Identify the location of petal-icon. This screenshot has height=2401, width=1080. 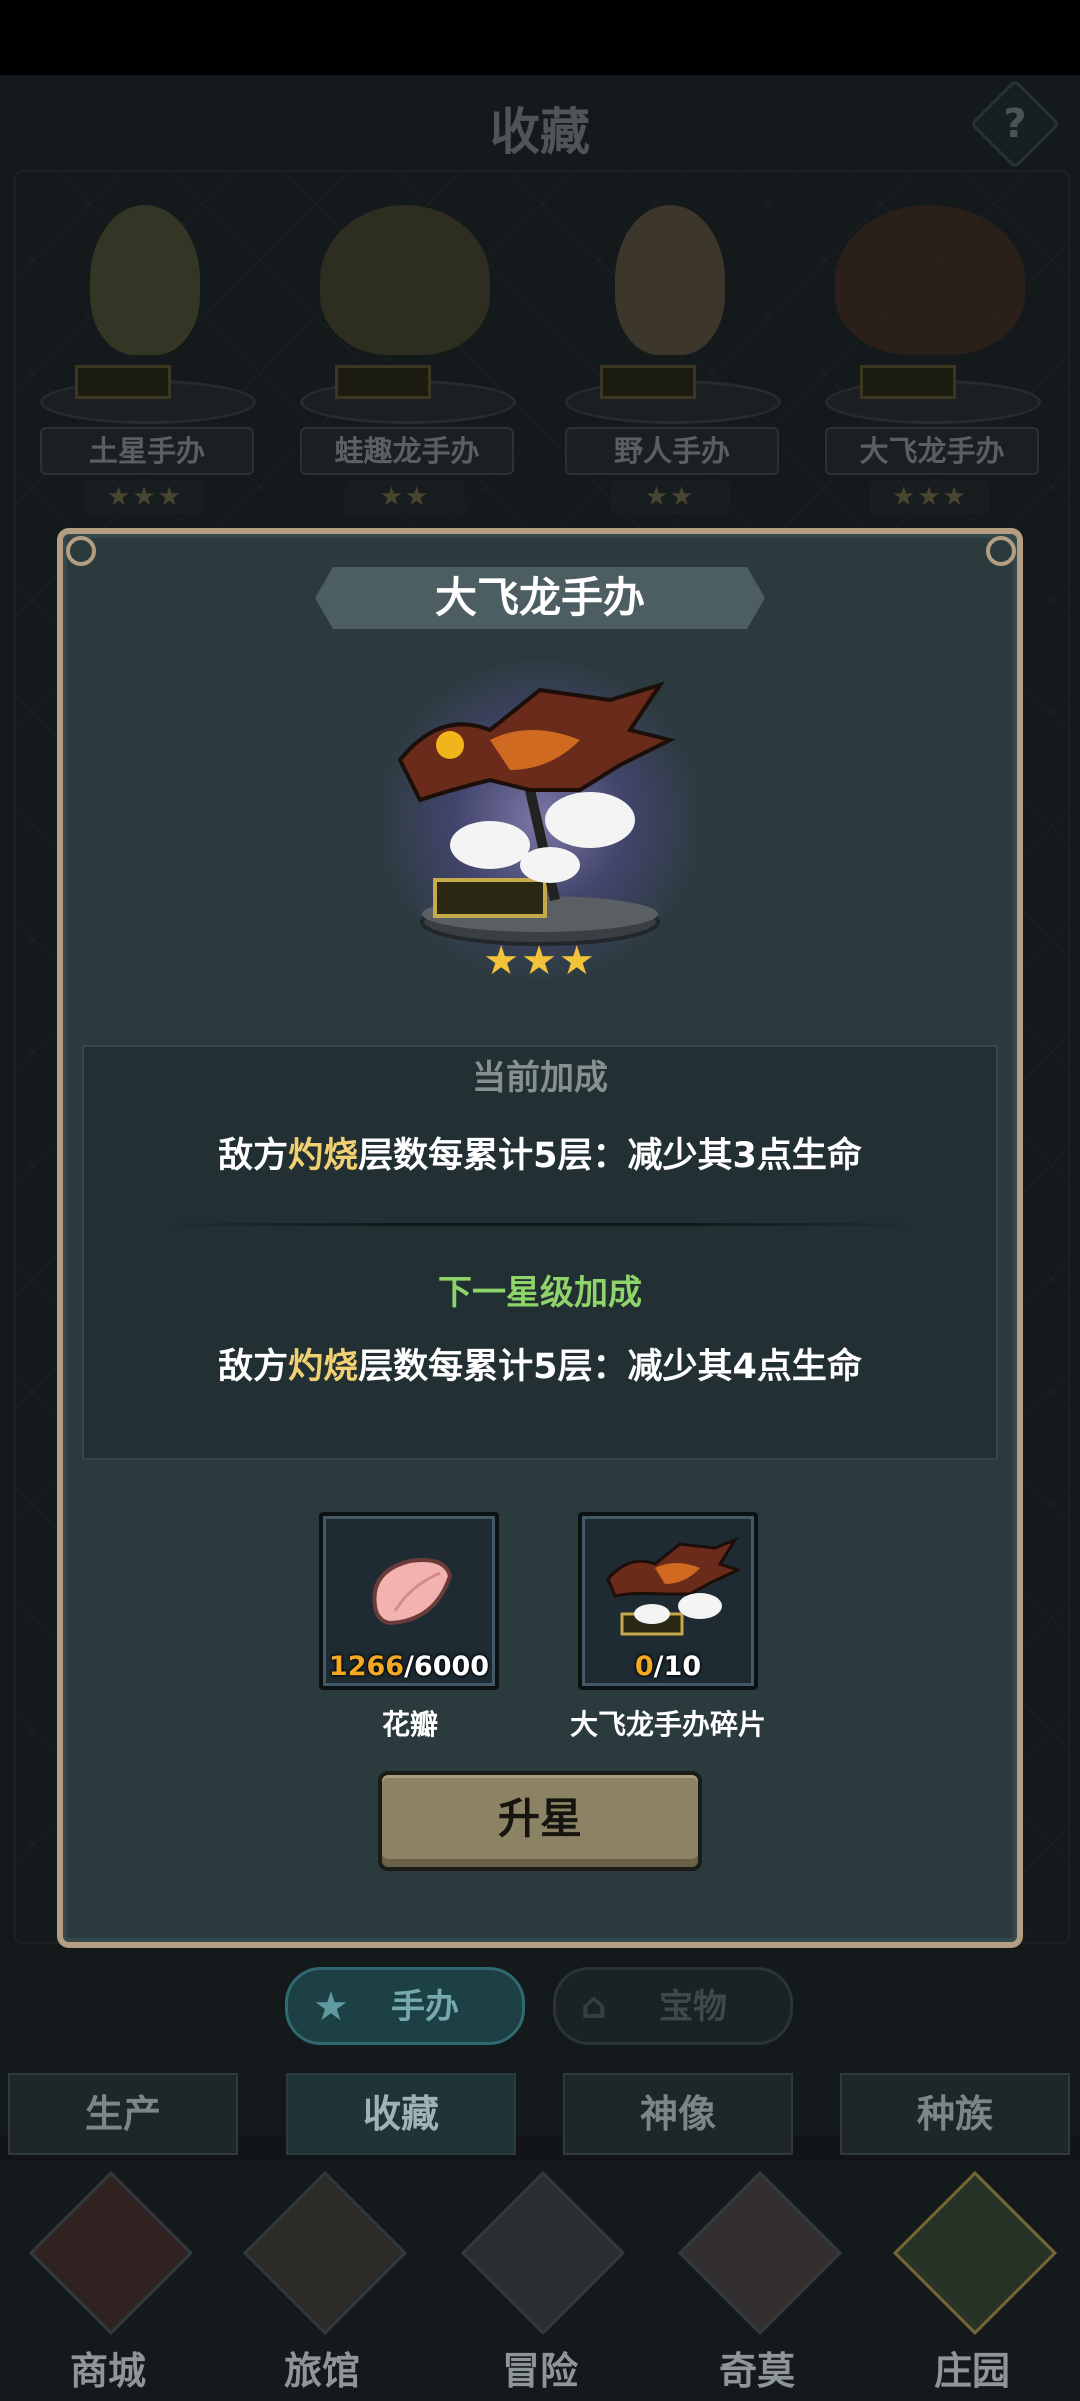
(412, 1592).